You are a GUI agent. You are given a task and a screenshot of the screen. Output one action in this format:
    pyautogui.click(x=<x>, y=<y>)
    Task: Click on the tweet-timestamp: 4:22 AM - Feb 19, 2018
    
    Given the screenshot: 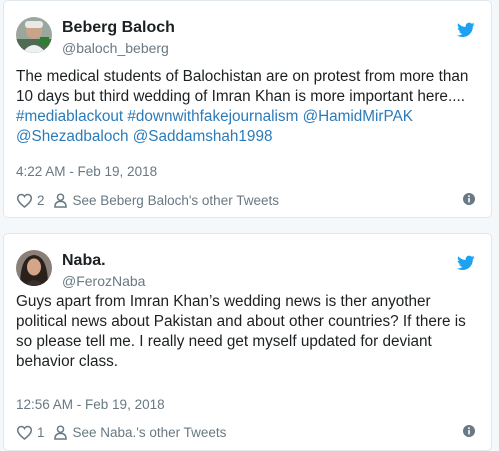 What is the action you would take?
    pyautogui.click(x=86, y=171)
    